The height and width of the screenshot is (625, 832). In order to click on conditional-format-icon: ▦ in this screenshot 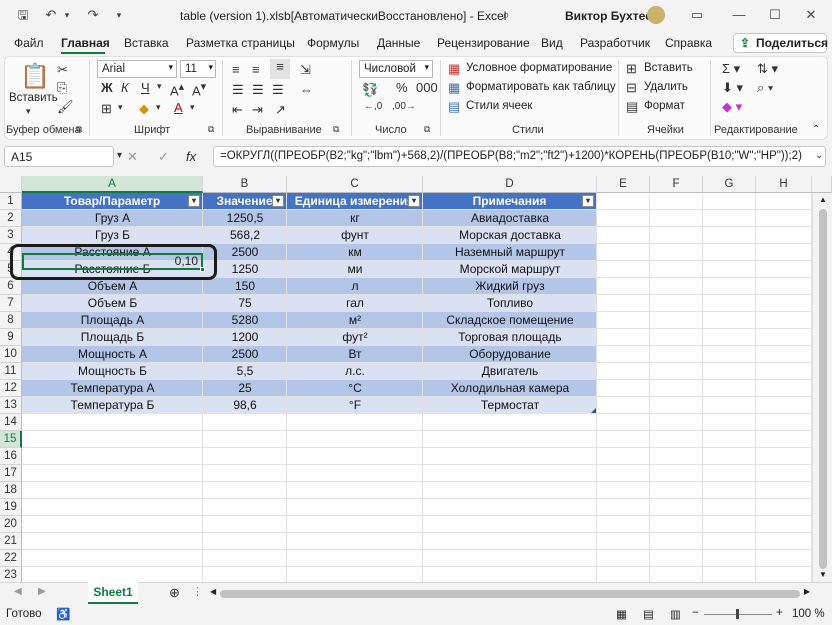, I will do `click(454, 69)`.